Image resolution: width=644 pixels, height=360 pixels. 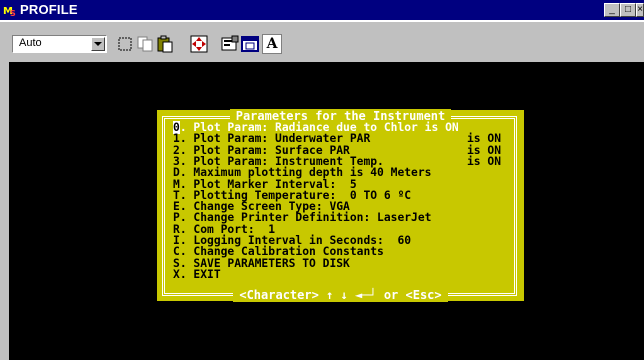 What do you see at coordinates (230, 44) in the screenshot?
I see `properties-icon` at bounding box center [230, 44].